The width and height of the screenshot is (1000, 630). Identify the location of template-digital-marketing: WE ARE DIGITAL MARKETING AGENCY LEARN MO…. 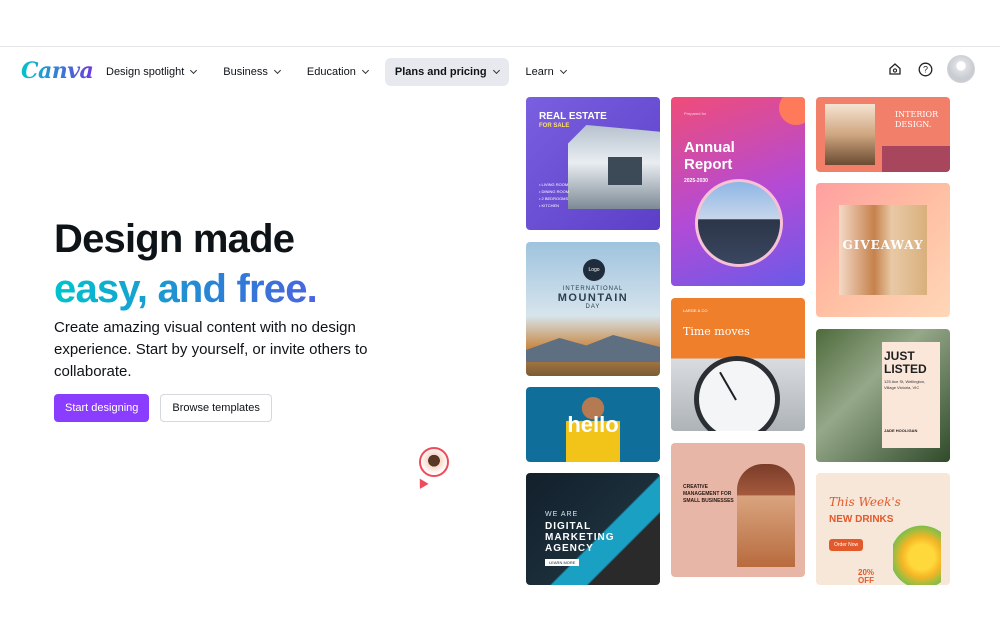
(593, 529).